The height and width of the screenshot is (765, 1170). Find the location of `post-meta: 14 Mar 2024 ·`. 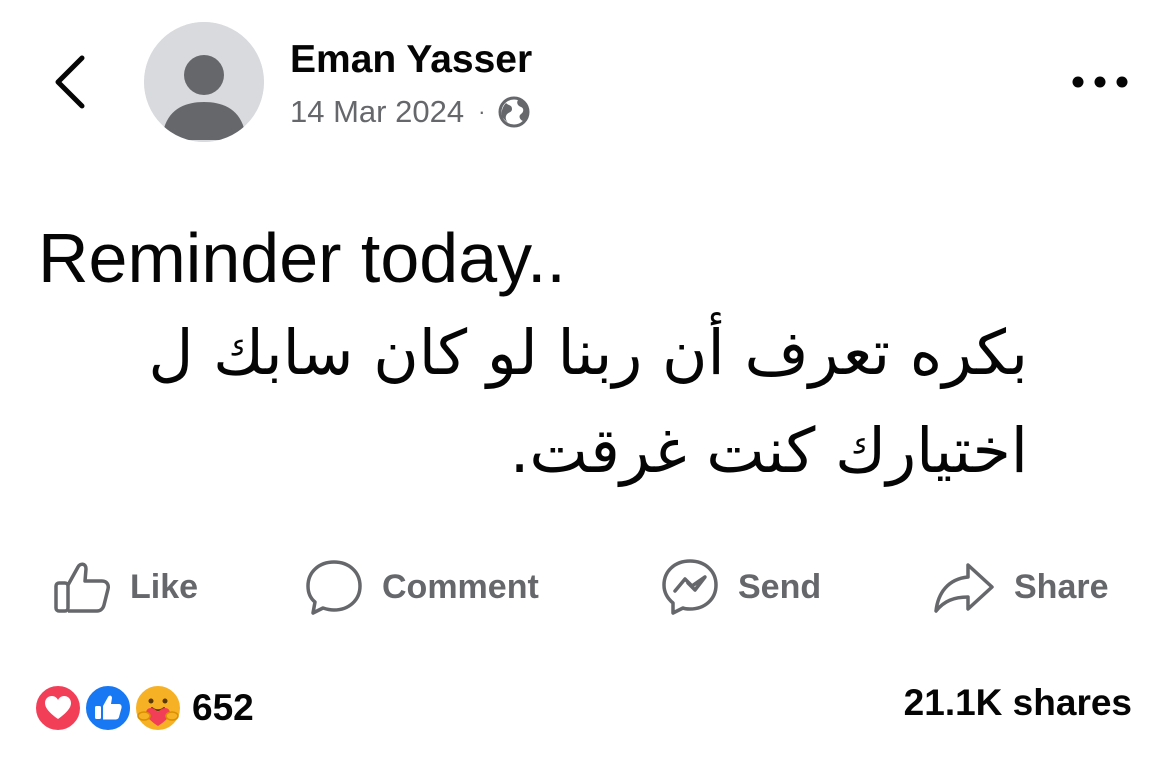

post-meta: 14 Mar 2024 · is located at coordinates (410, 112).